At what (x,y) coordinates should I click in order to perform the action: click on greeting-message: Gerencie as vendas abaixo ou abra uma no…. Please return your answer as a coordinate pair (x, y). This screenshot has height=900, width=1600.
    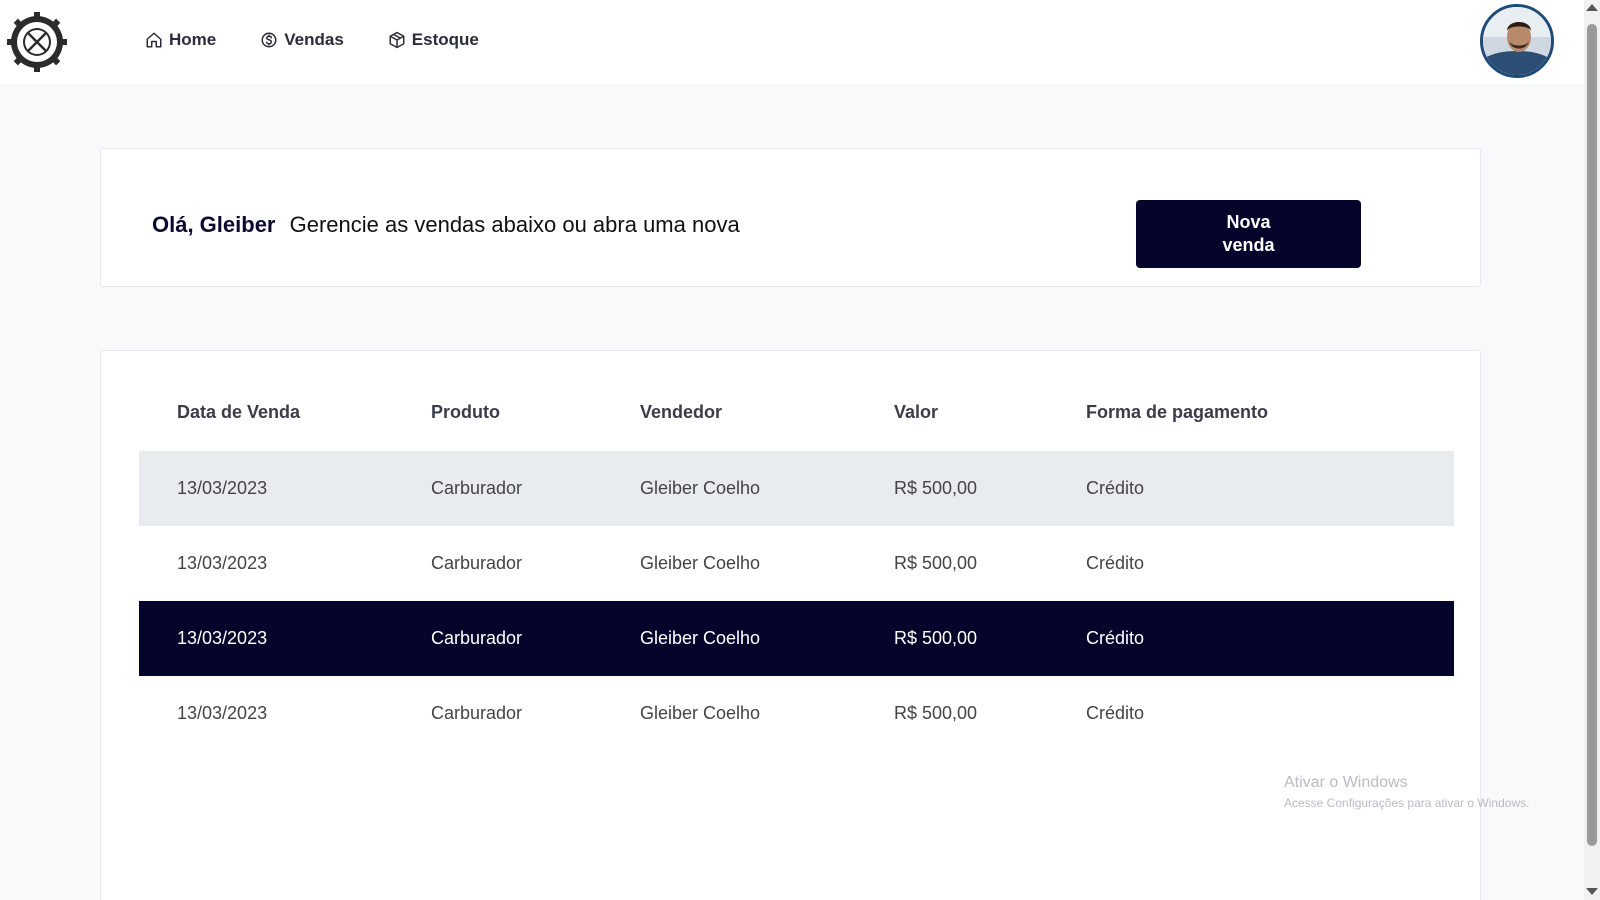
    Looking at the image, I should click on (514, 224).